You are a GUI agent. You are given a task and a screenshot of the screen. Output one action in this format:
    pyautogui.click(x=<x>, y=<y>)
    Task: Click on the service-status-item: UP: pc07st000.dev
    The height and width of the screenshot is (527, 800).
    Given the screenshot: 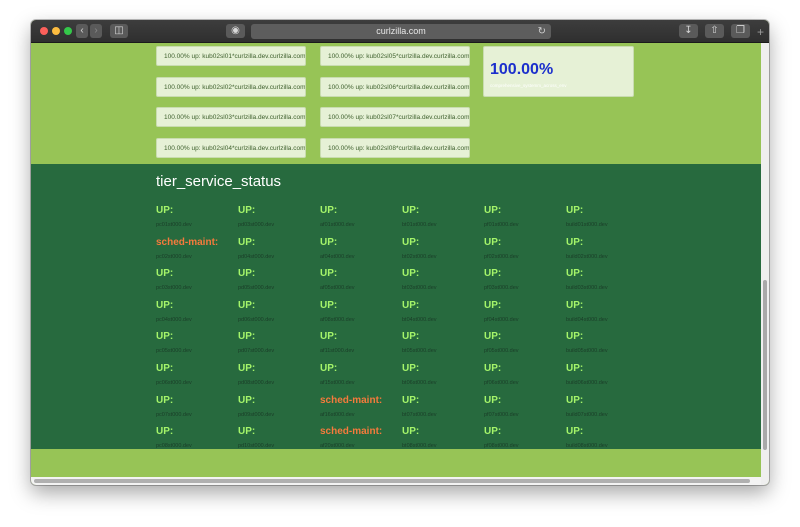 What is the action you would take?
    pyautogui.click(x=196, y=409)
    